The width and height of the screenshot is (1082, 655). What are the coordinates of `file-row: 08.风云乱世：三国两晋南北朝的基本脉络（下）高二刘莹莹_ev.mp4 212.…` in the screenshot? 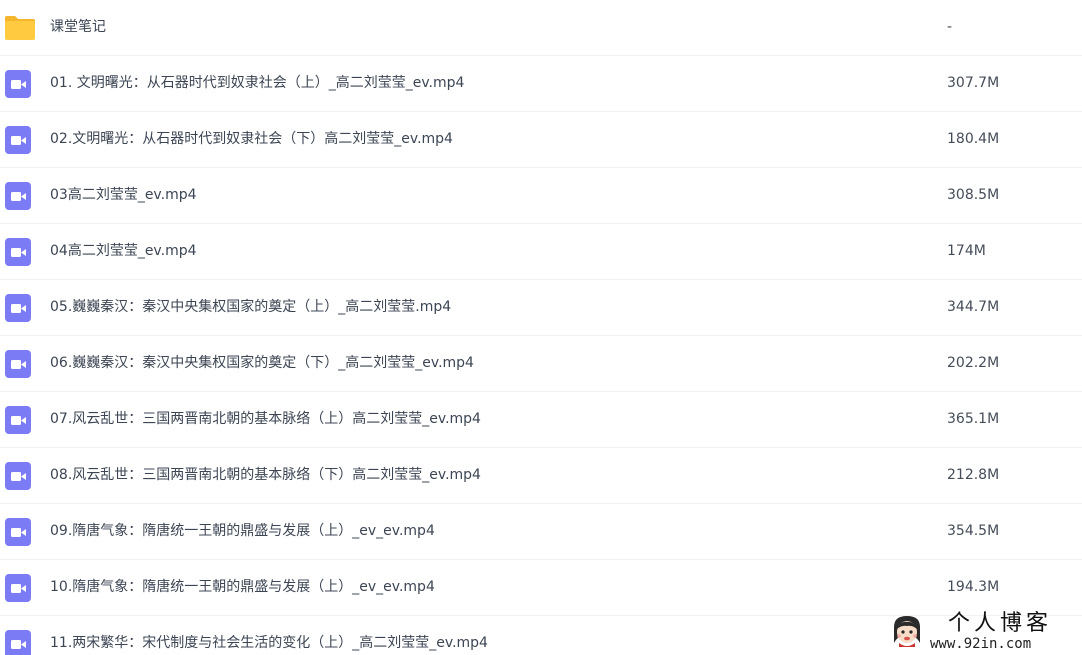 It's located at (541, 476).